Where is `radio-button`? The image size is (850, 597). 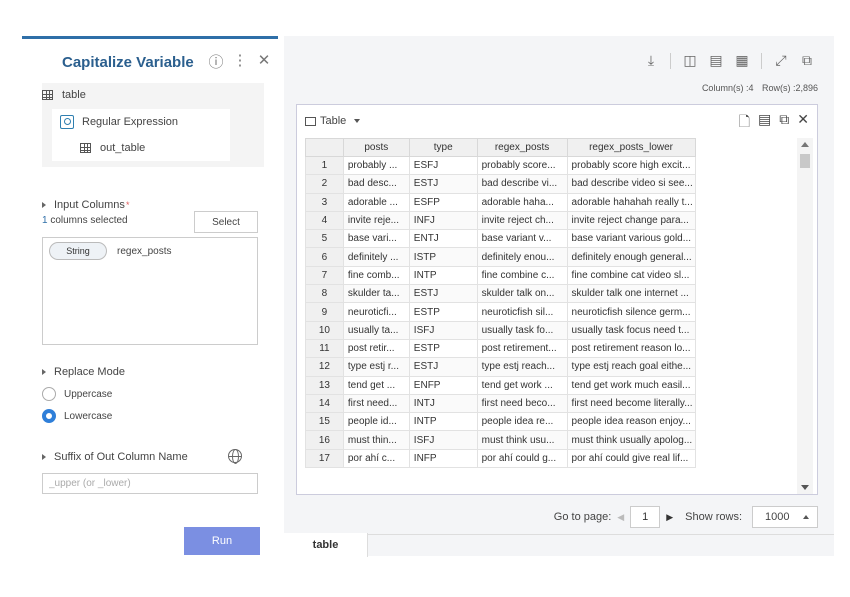
radio-button is located at coordinates (49, 394).